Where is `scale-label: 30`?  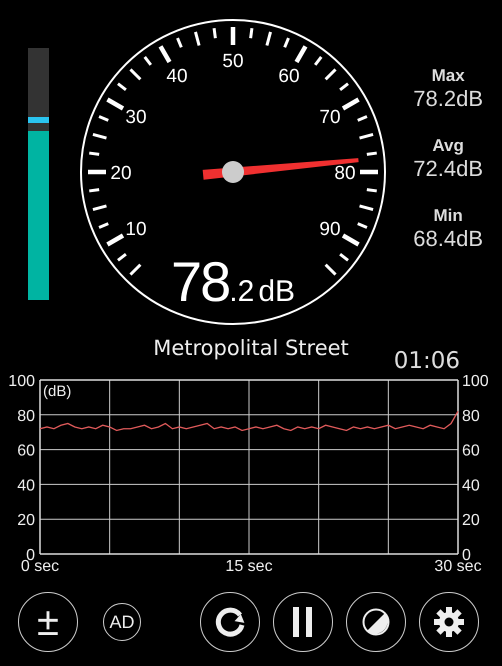
scale-label: 30 is located at coordinates (136, 117).